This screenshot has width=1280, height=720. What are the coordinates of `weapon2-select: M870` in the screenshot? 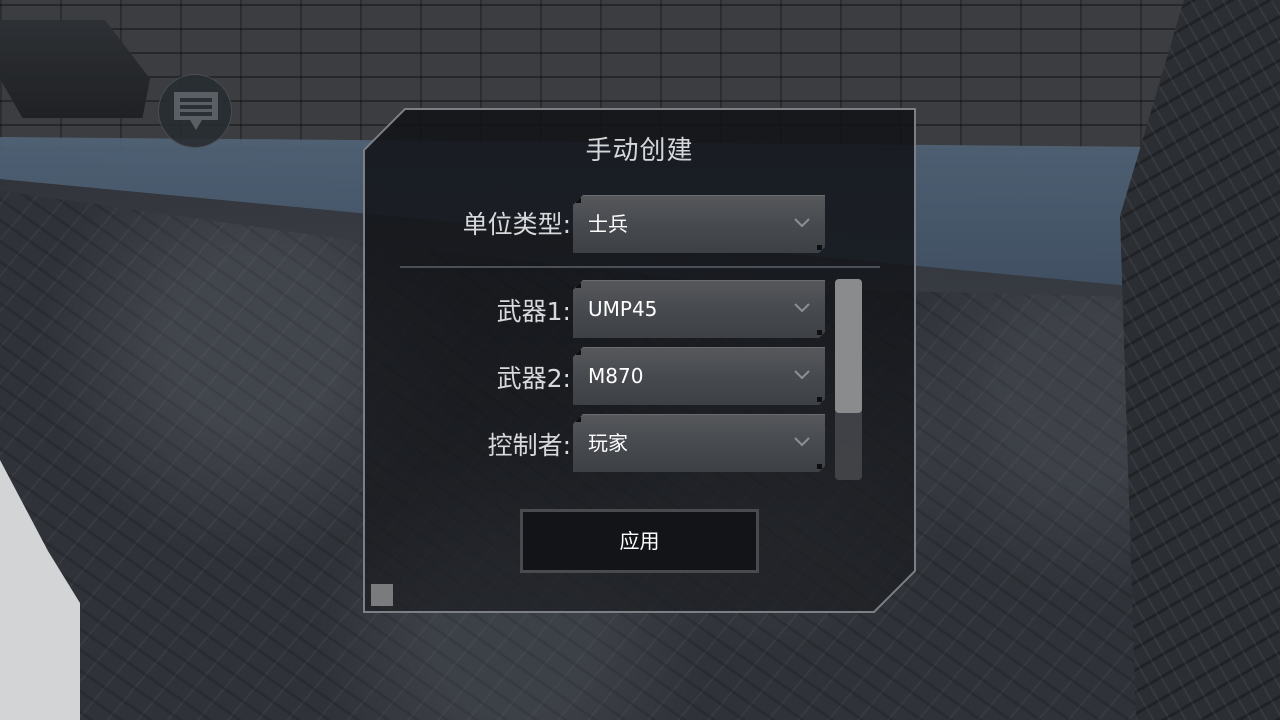 It's located at (699, 376).